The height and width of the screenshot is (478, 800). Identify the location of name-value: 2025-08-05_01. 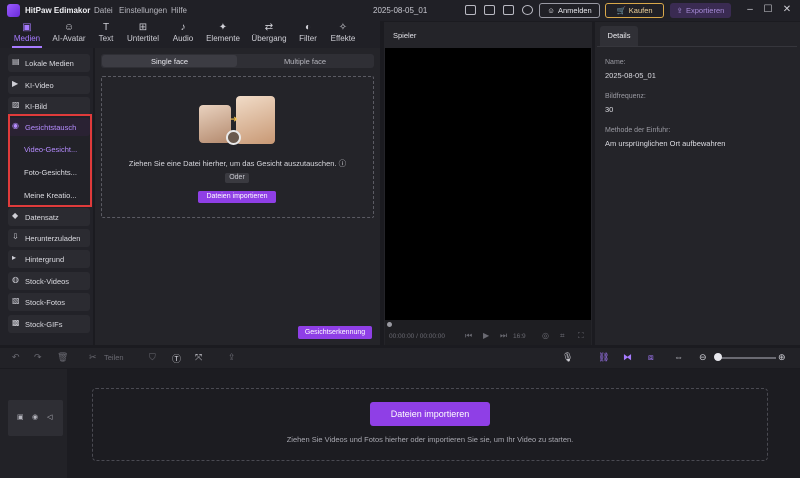
(630, 75).